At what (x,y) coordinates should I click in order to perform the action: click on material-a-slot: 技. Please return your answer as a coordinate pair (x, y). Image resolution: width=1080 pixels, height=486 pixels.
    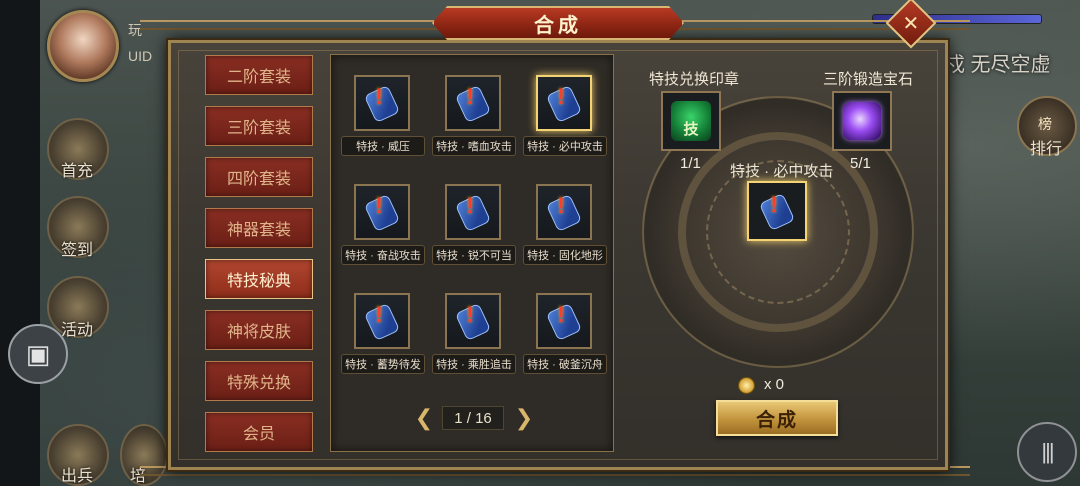
    Looking at the image, I should click on (691, 121).